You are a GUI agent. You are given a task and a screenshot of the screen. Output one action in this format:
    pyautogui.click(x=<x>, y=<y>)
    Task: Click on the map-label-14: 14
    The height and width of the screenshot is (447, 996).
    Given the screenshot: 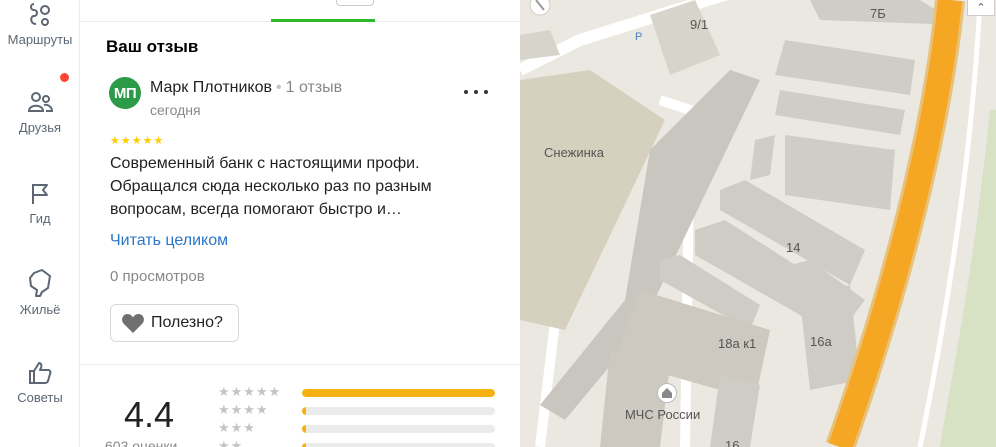 What is the action you would take?
    pyautogui.click(x=793, y=247)
    